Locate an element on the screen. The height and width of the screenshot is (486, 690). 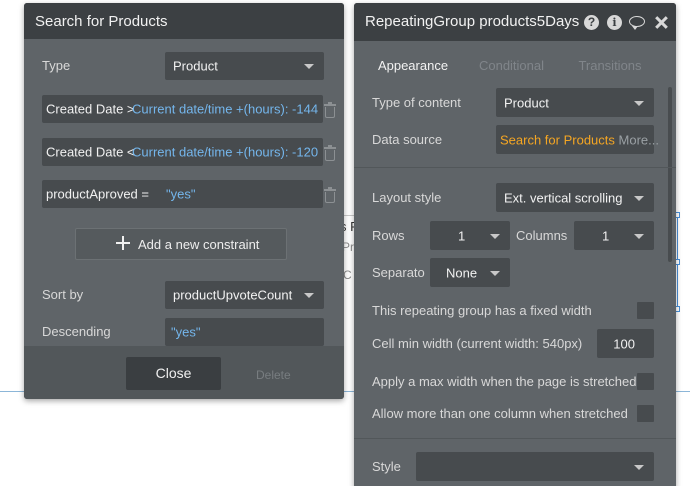
sort-by-value: productUpvoteCount is located at coordinates (233, 295).